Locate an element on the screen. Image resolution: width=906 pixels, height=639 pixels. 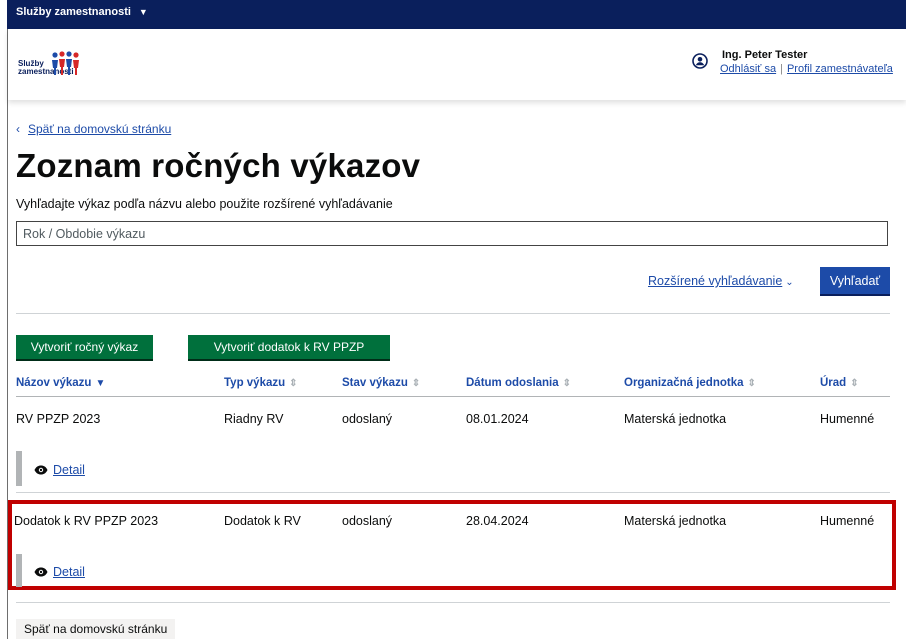
user-name: Ing. Peter Tester is located at coordinates (765, 55).